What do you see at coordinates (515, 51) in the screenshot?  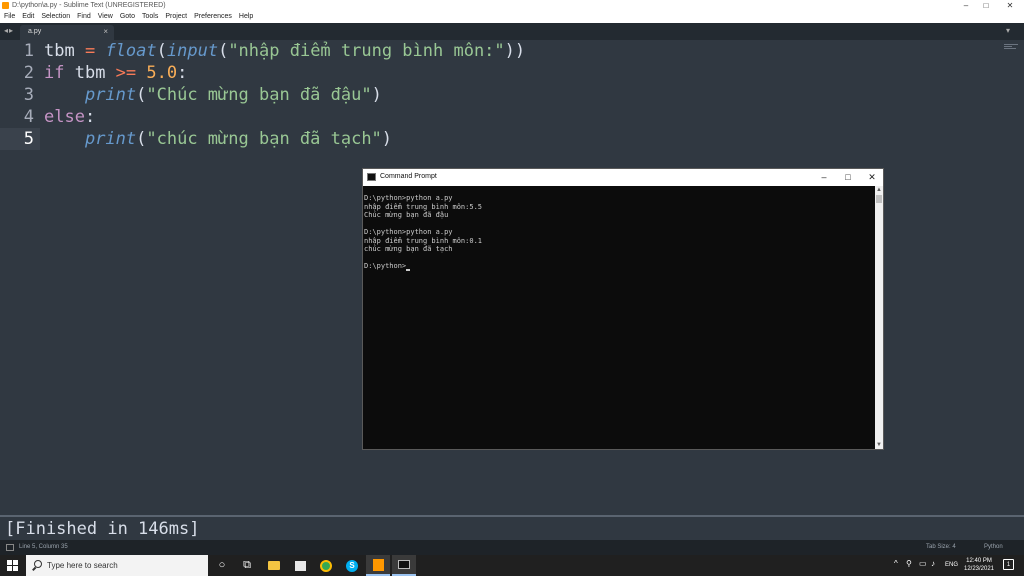 I see `token: ))` at bounding box center [515, 51].